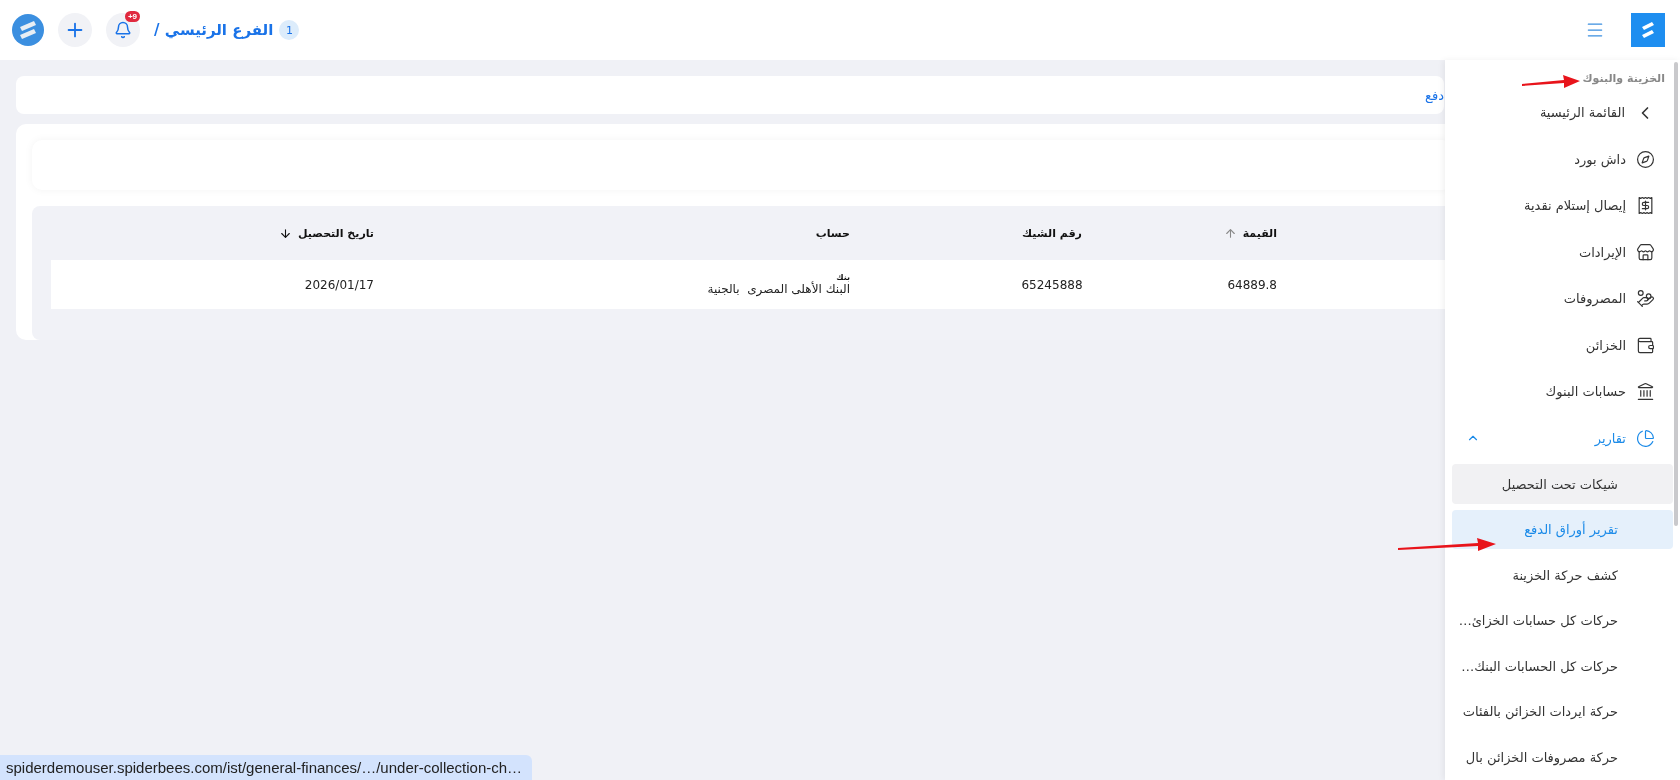 The width and height of the screenshot is (1680, 780). What do you see at coordinates (326, 233) in the screenshot?
I see `column-header: تاريخ التحصيل` at bounding box center [326, 233].